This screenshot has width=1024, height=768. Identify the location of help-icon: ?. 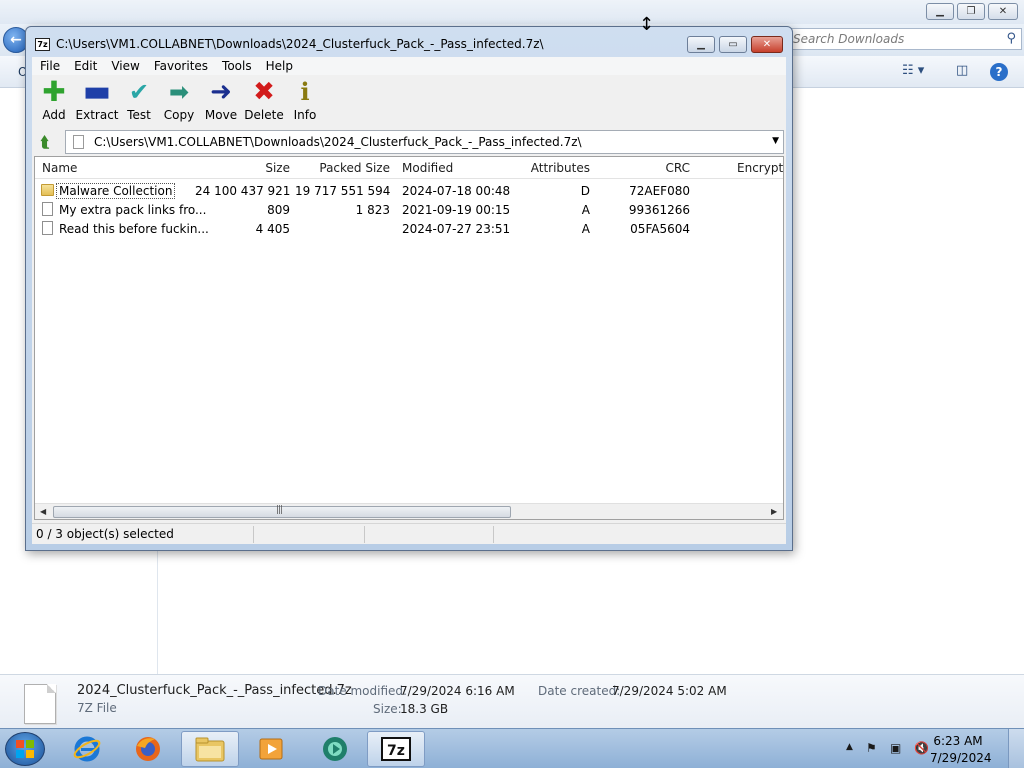
(999, 72).